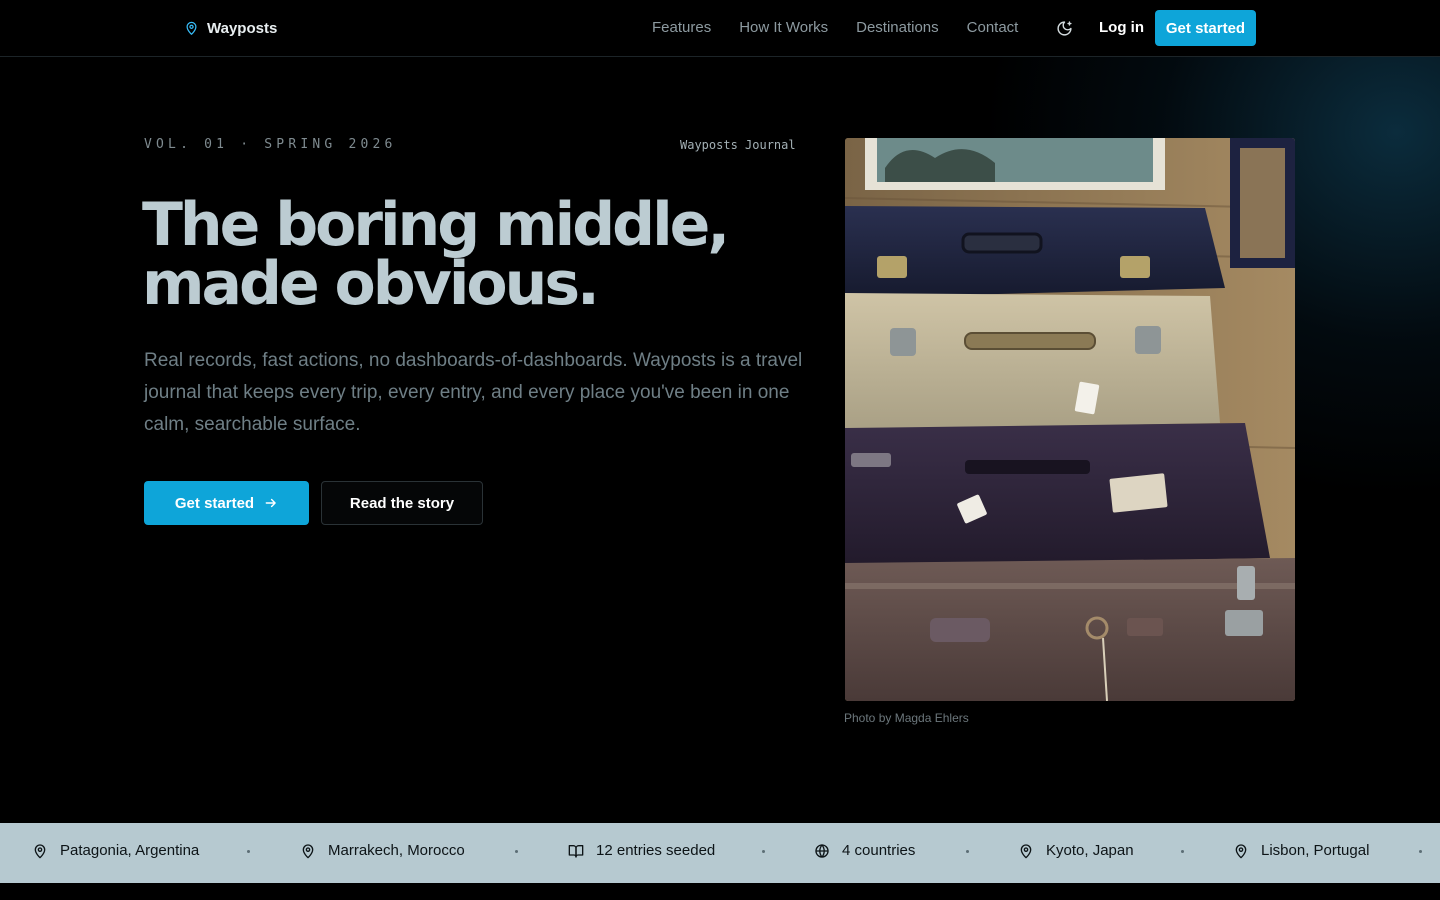  I want to click on ticker-label: Lisbon, Portugal, so click(1315, 850).